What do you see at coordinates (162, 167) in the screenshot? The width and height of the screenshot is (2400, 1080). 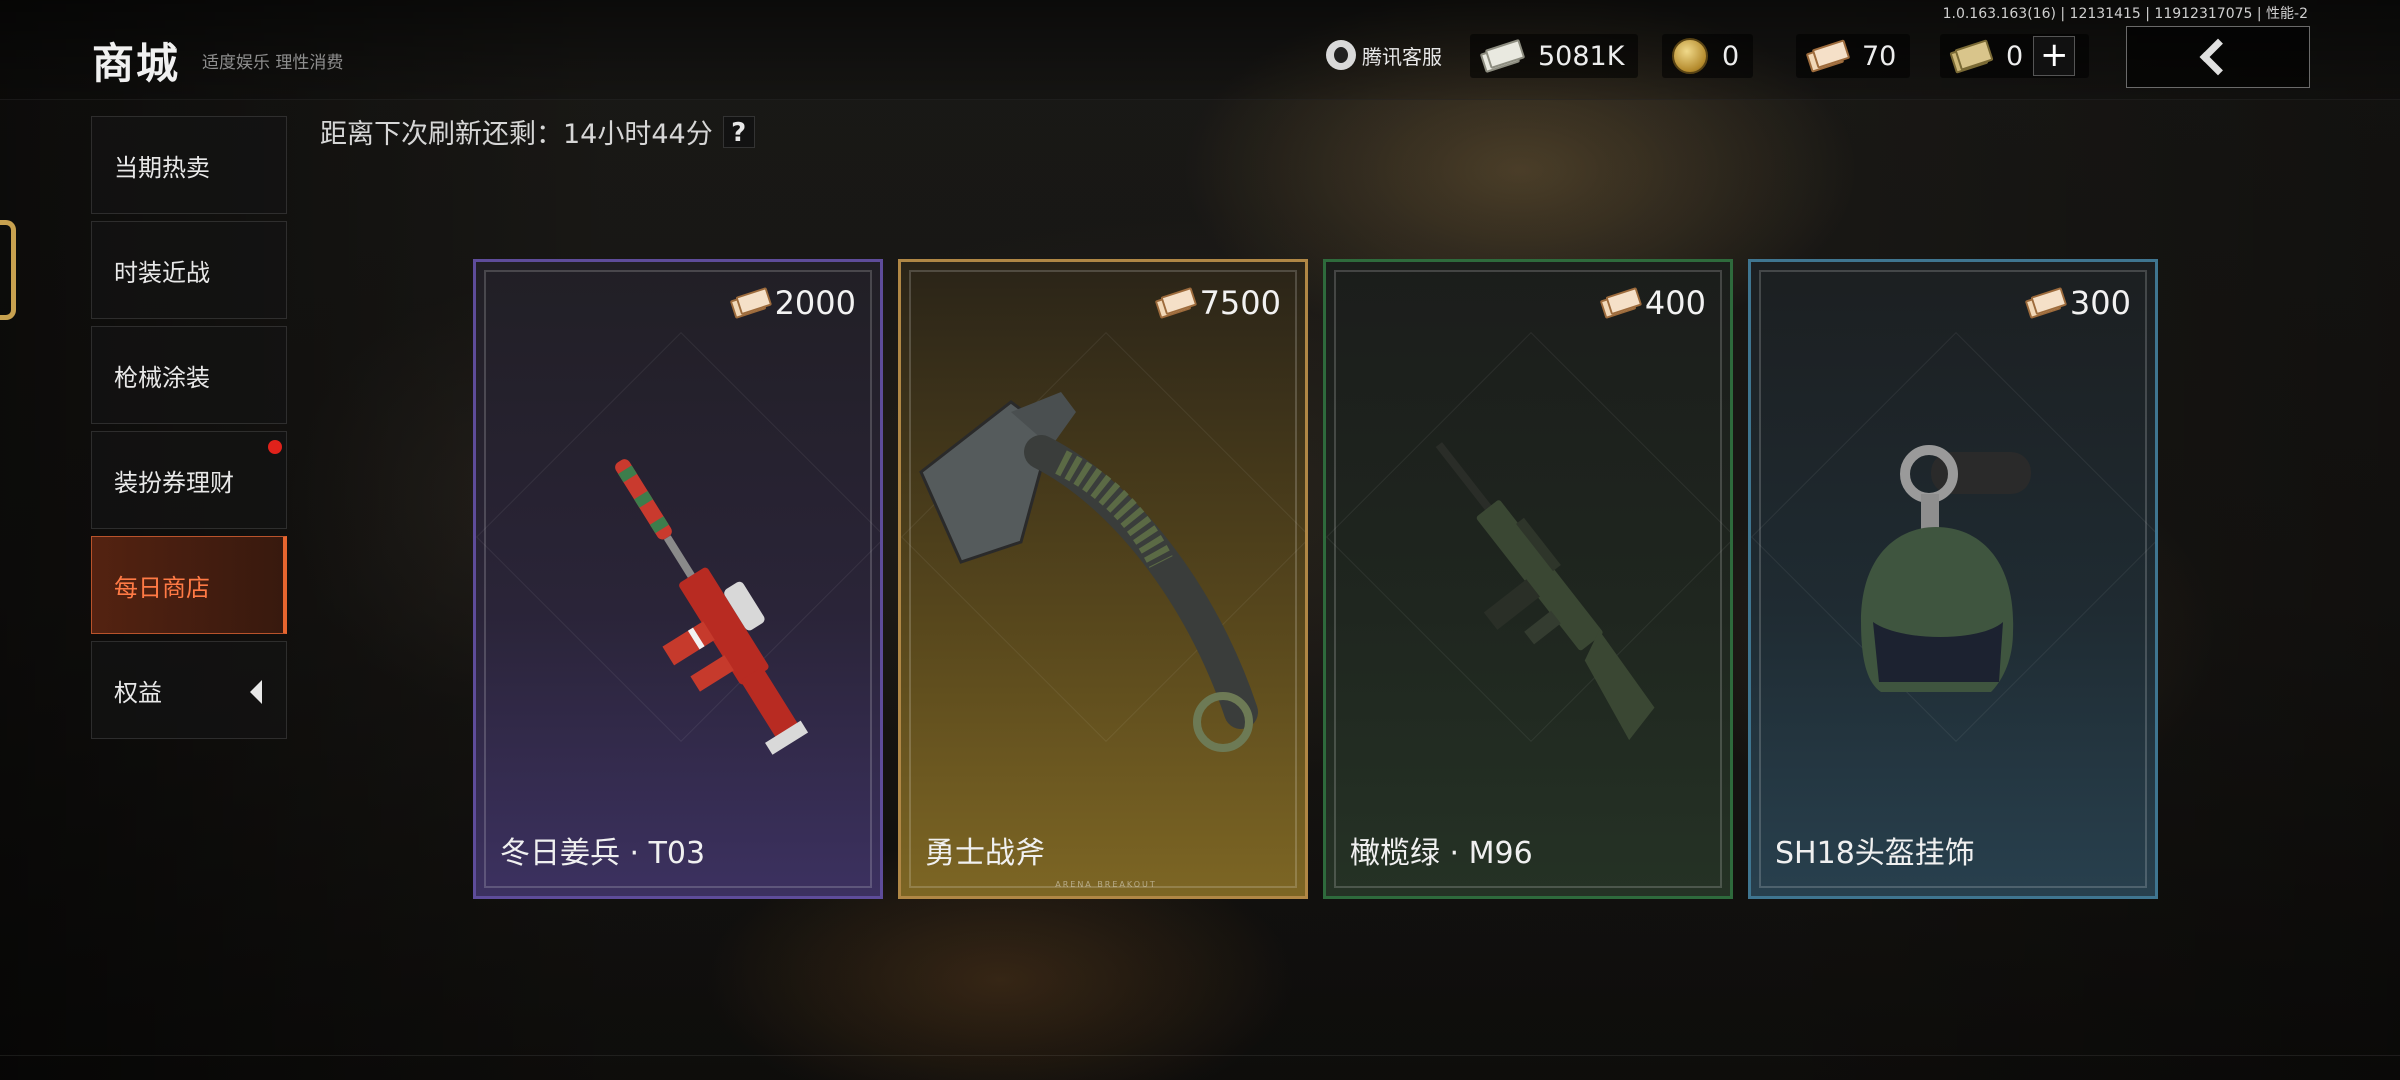 I see `sidebar-item-label: 当期热卖` at bounding box center [162, 167].